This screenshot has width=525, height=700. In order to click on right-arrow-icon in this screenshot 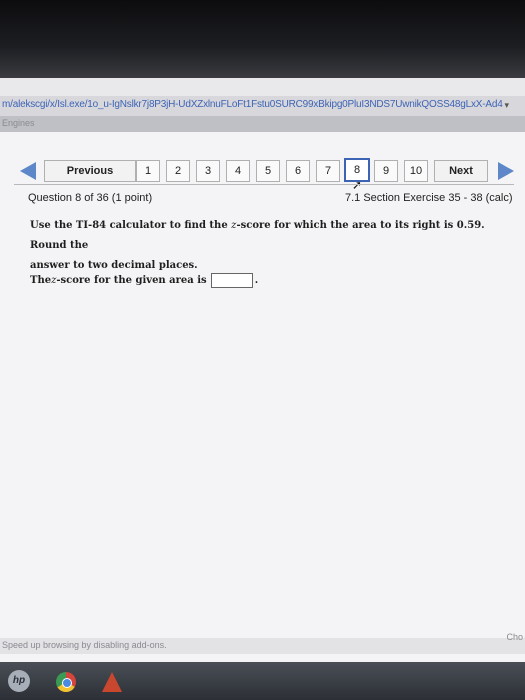, I will do `click(506, 171)`.